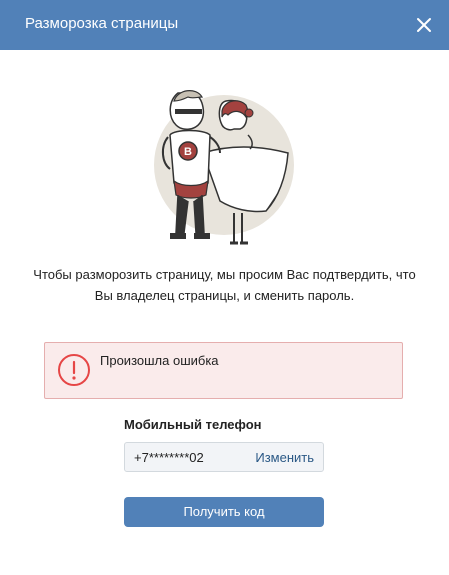  I want to click on dialog-title: Разморозка страницы, so click(102, 23).